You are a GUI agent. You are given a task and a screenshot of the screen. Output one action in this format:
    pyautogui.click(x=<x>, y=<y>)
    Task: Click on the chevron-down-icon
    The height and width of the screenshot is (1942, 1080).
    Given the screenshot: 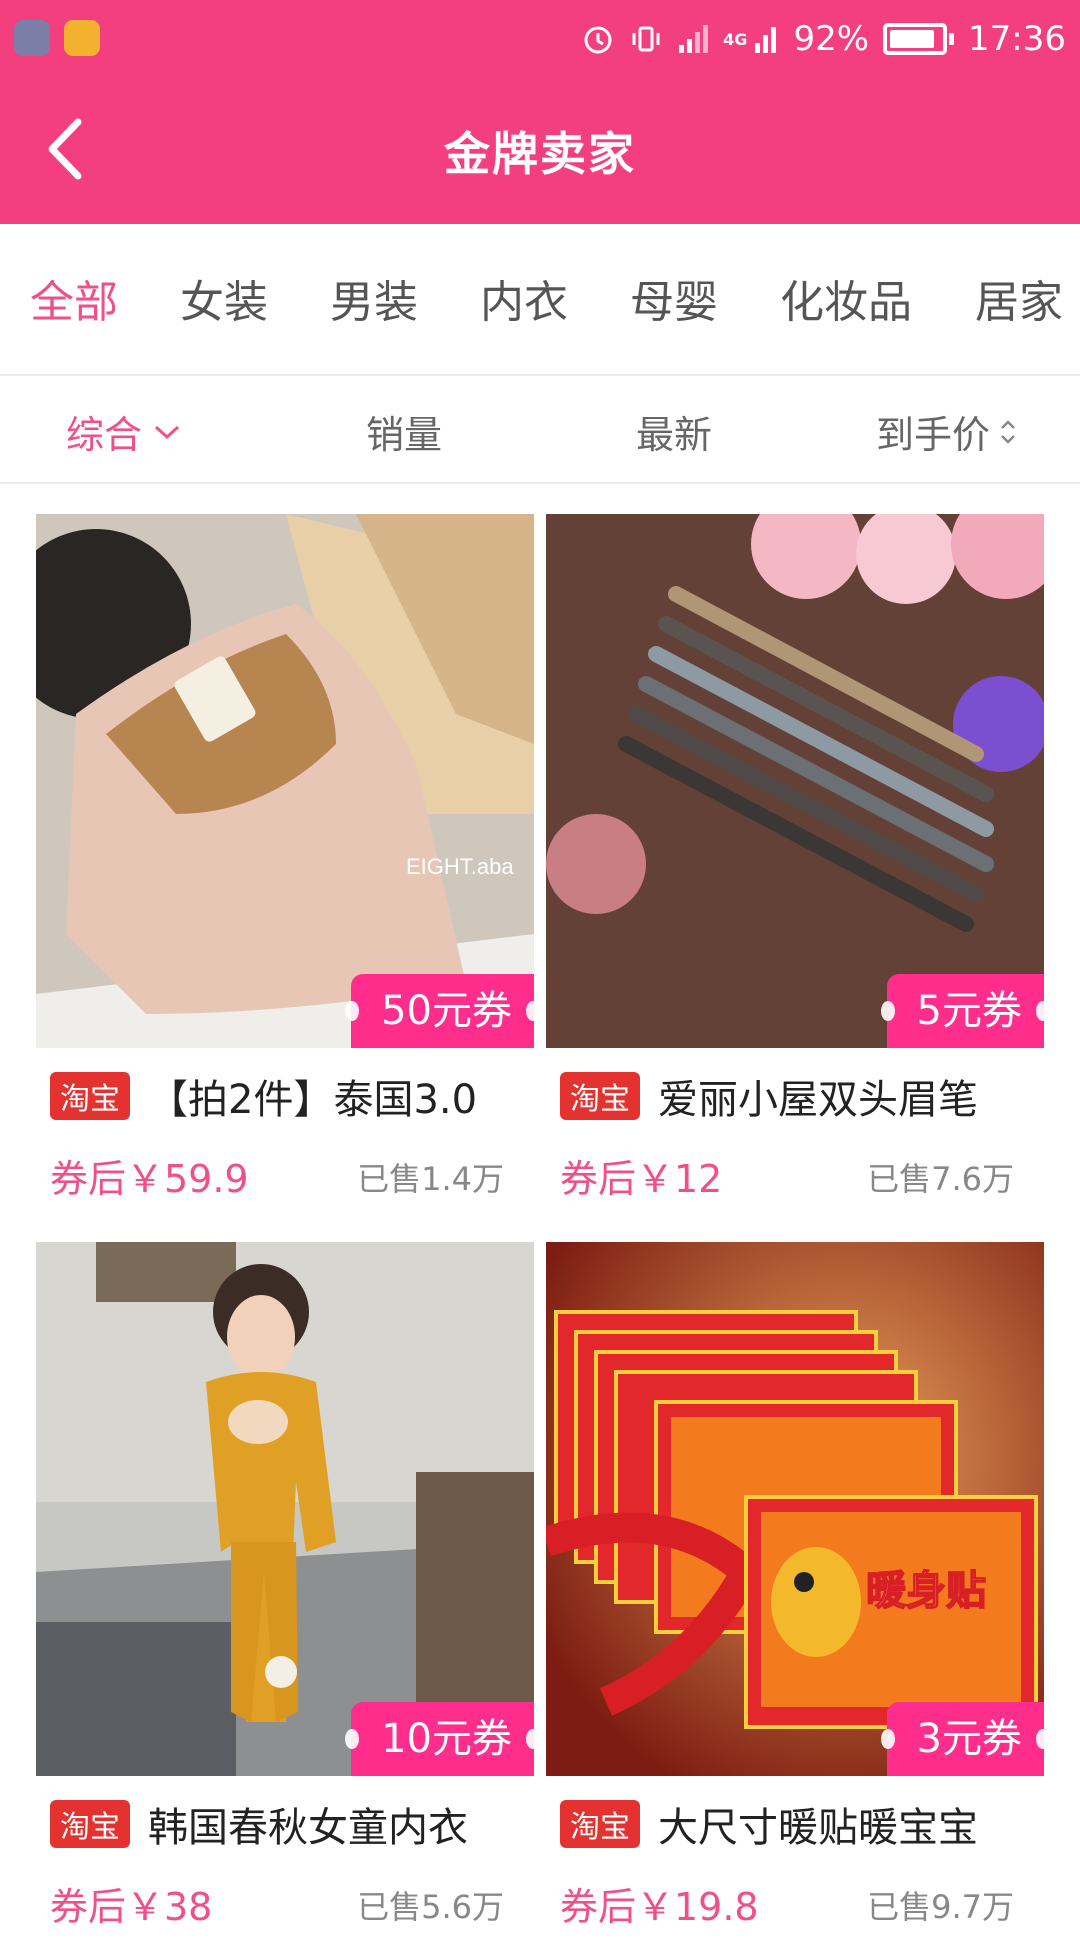 What is the action you would take?
    pyautogui.click(x=167, y=432)
    